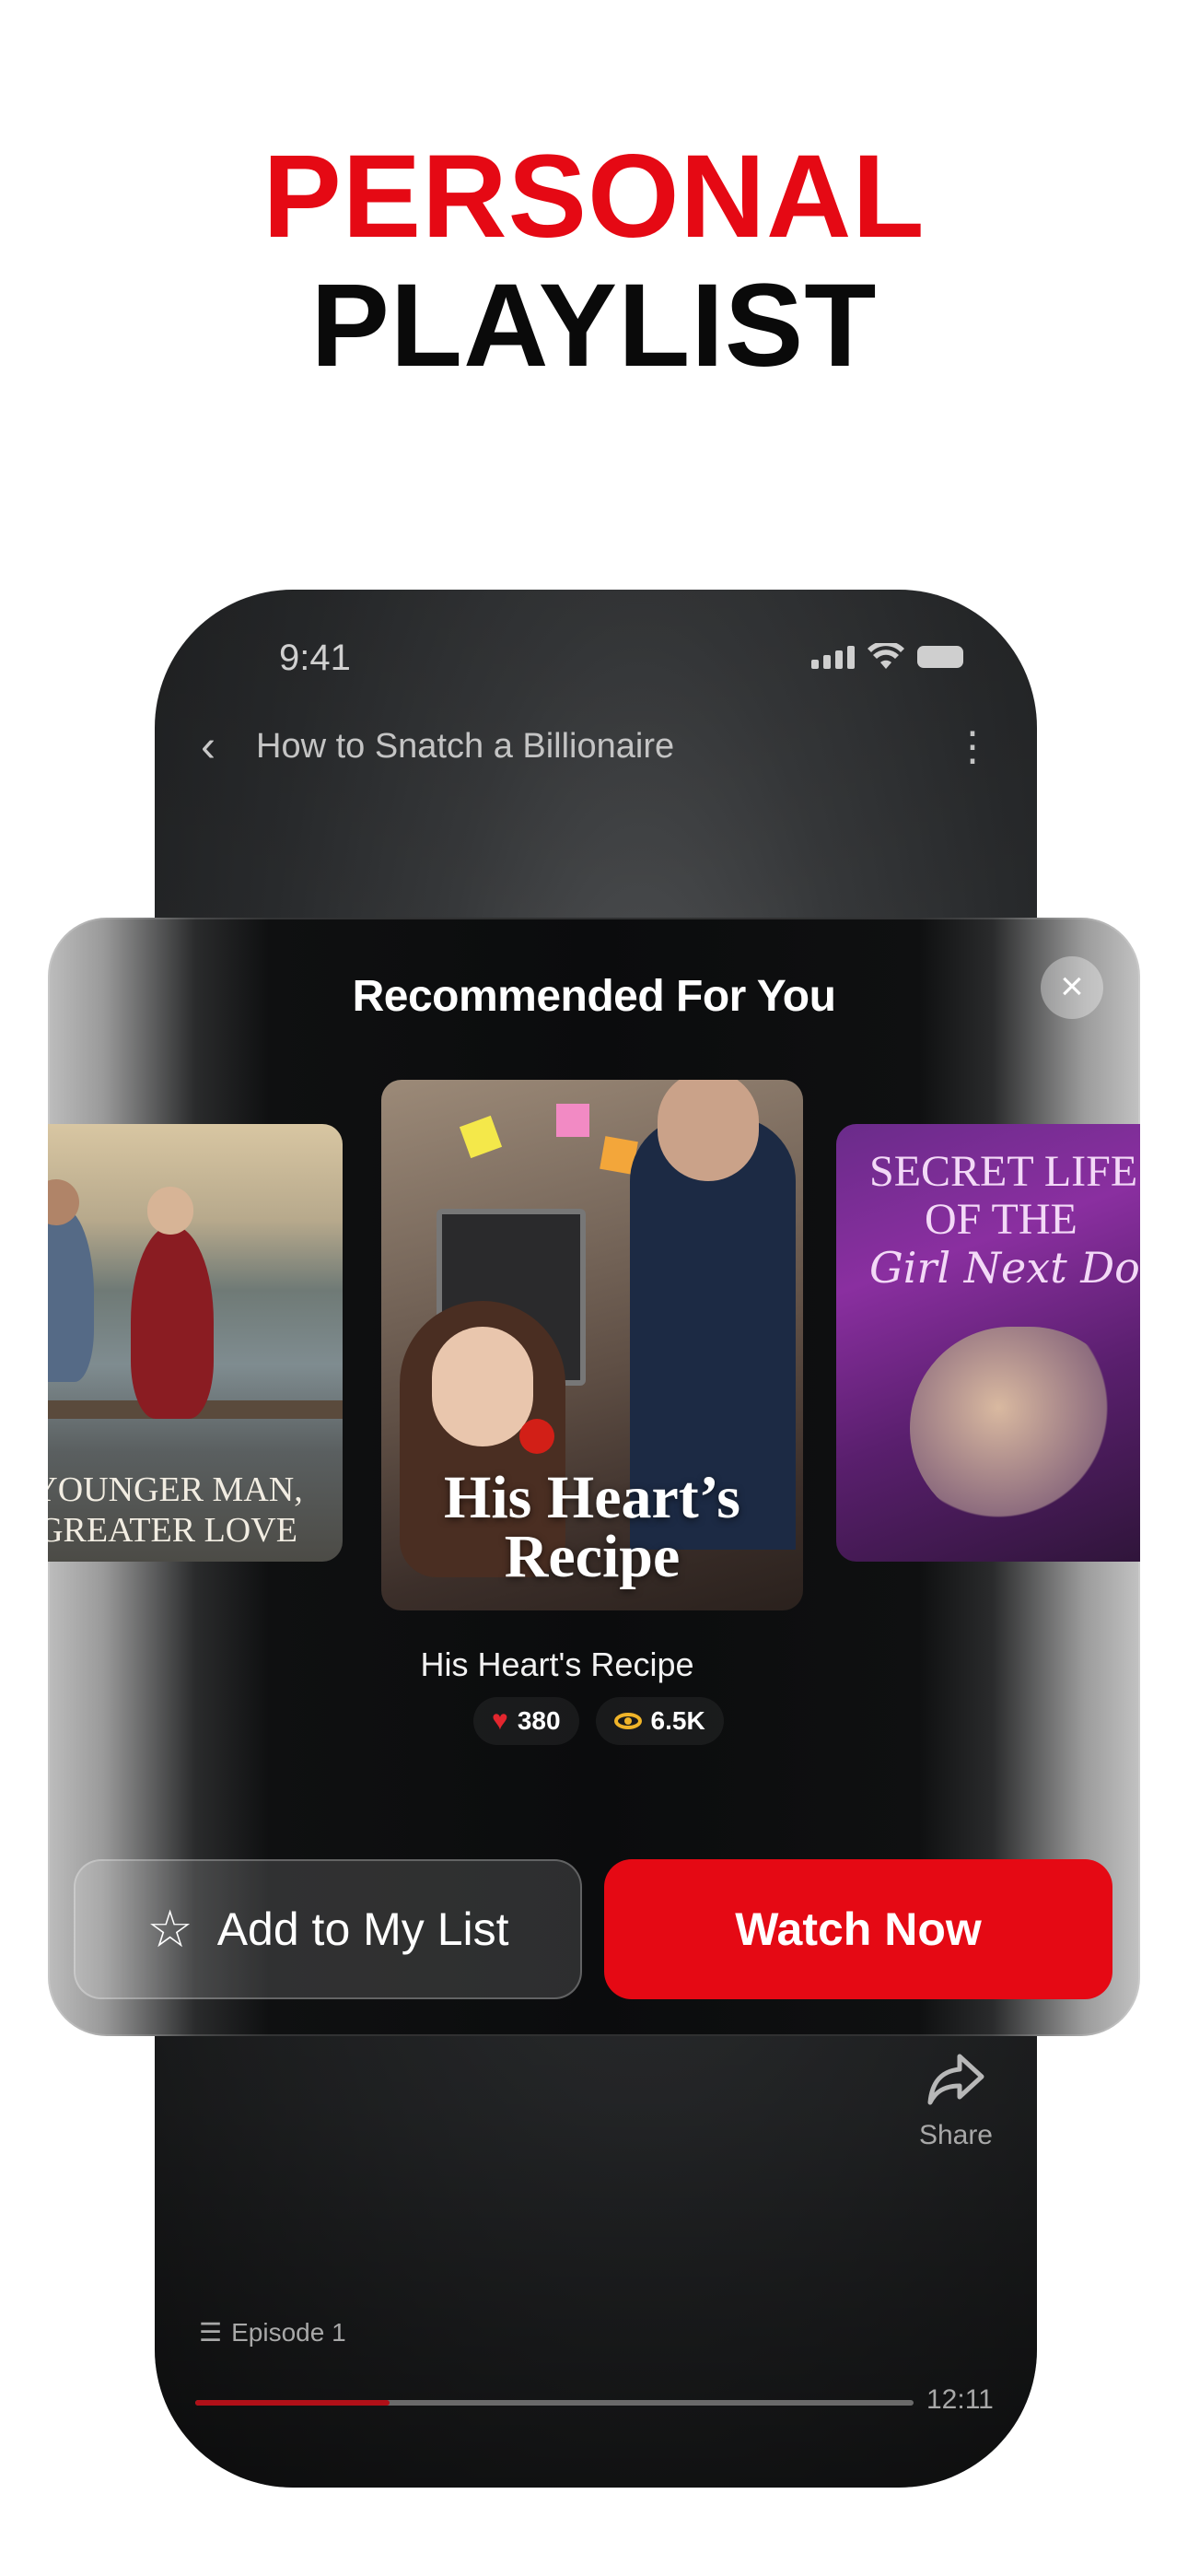 The height and width of the screenshot is (2576, 1188). I want to click on battery-icon, so click(940, 657).